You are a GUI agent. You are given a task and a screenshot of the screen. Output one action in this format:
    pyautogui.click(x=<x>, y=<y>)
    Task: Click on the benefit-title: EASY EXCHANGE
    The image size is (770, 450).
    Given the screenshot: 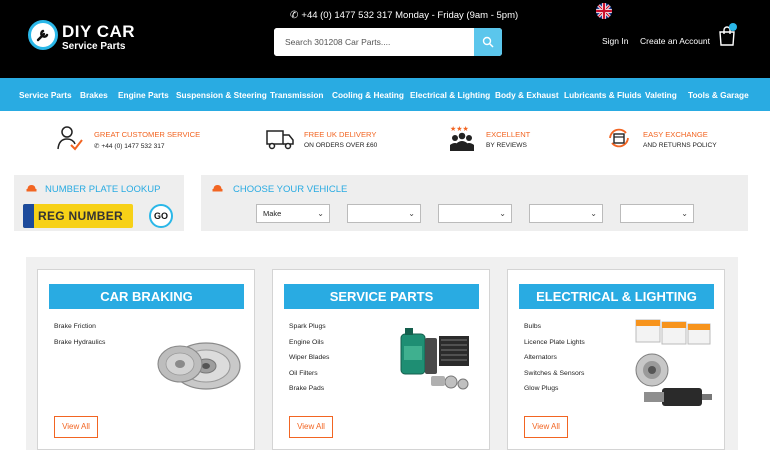 What is the action you would take?
    pyautogui.click(x=675, y=134)
    